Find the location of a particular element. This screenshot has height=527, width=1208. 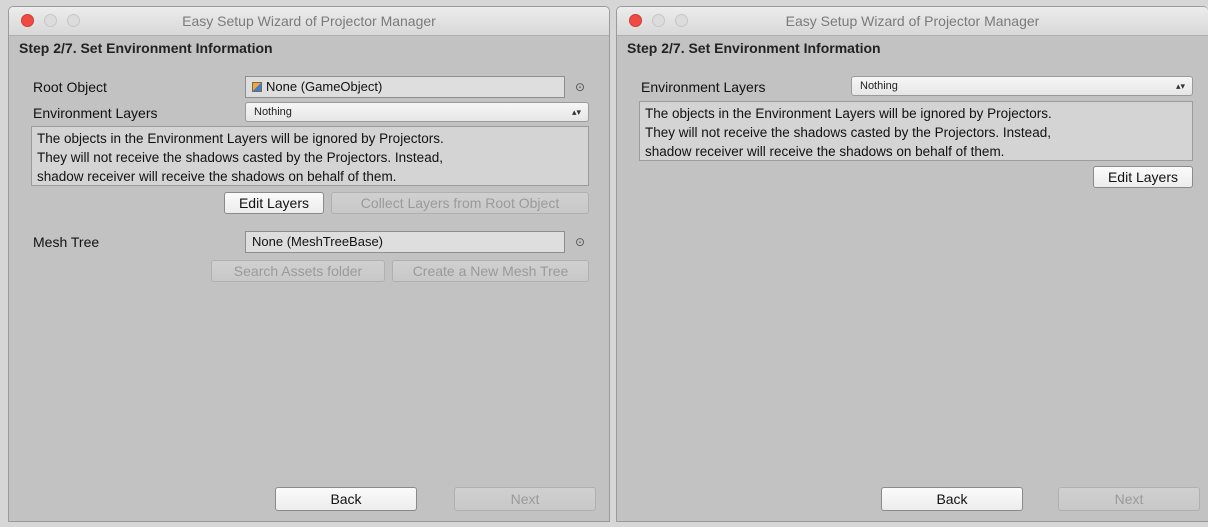

mesh-tree-label: Mesh Tree is located at coordinates (66, 242).